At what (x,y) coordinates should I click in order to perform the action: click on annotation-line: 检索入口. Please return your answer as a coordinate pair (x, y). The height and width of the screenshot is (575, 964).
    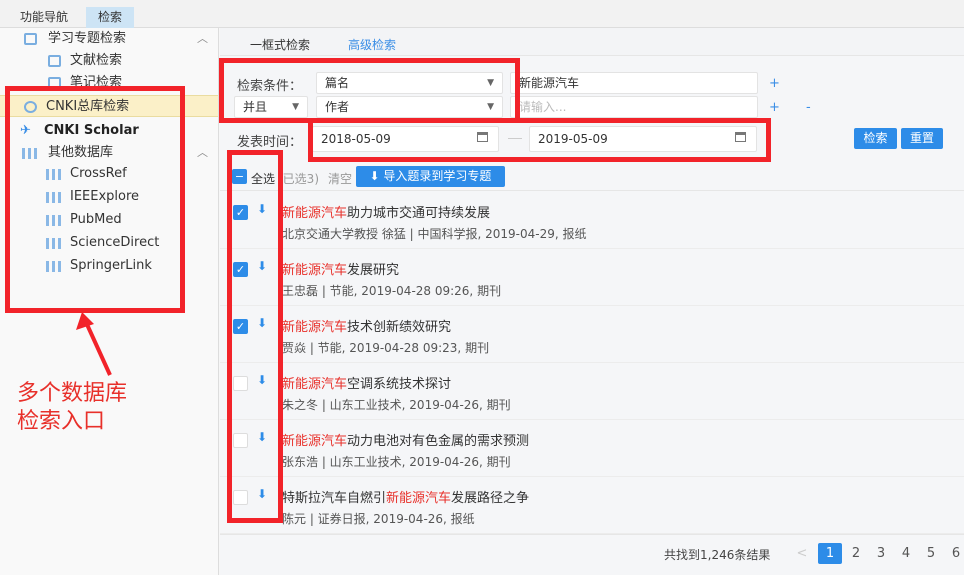
    Looking at the image, I should click on (61, 421).